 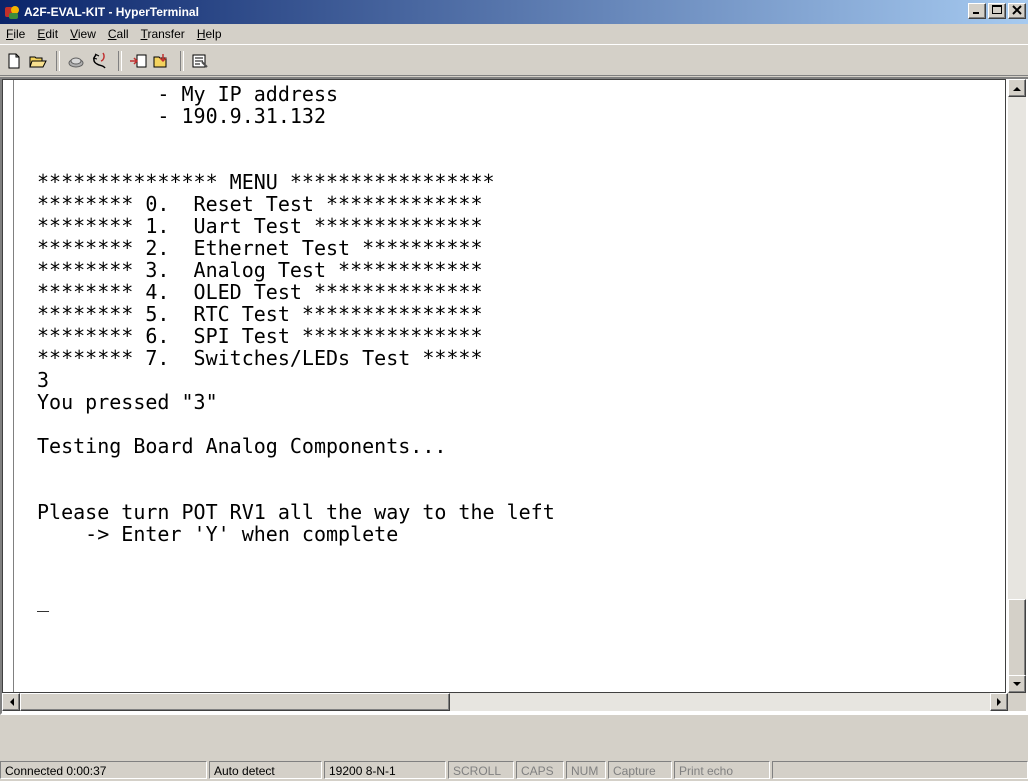 I want to click on minimize-icon, so click(x=976, y=13).